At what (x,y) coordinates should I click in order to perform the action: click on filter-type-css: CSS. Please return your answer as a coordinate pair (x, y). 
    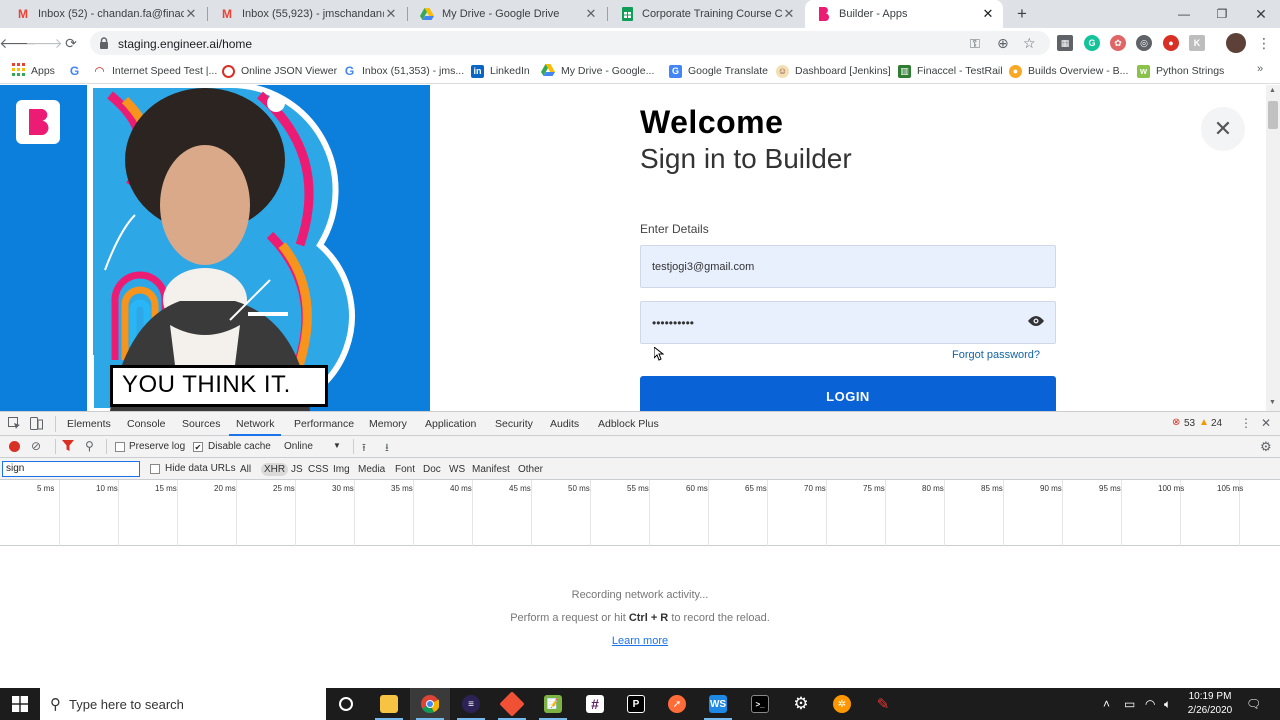
    Looking at the image, I should click on (318, 469).